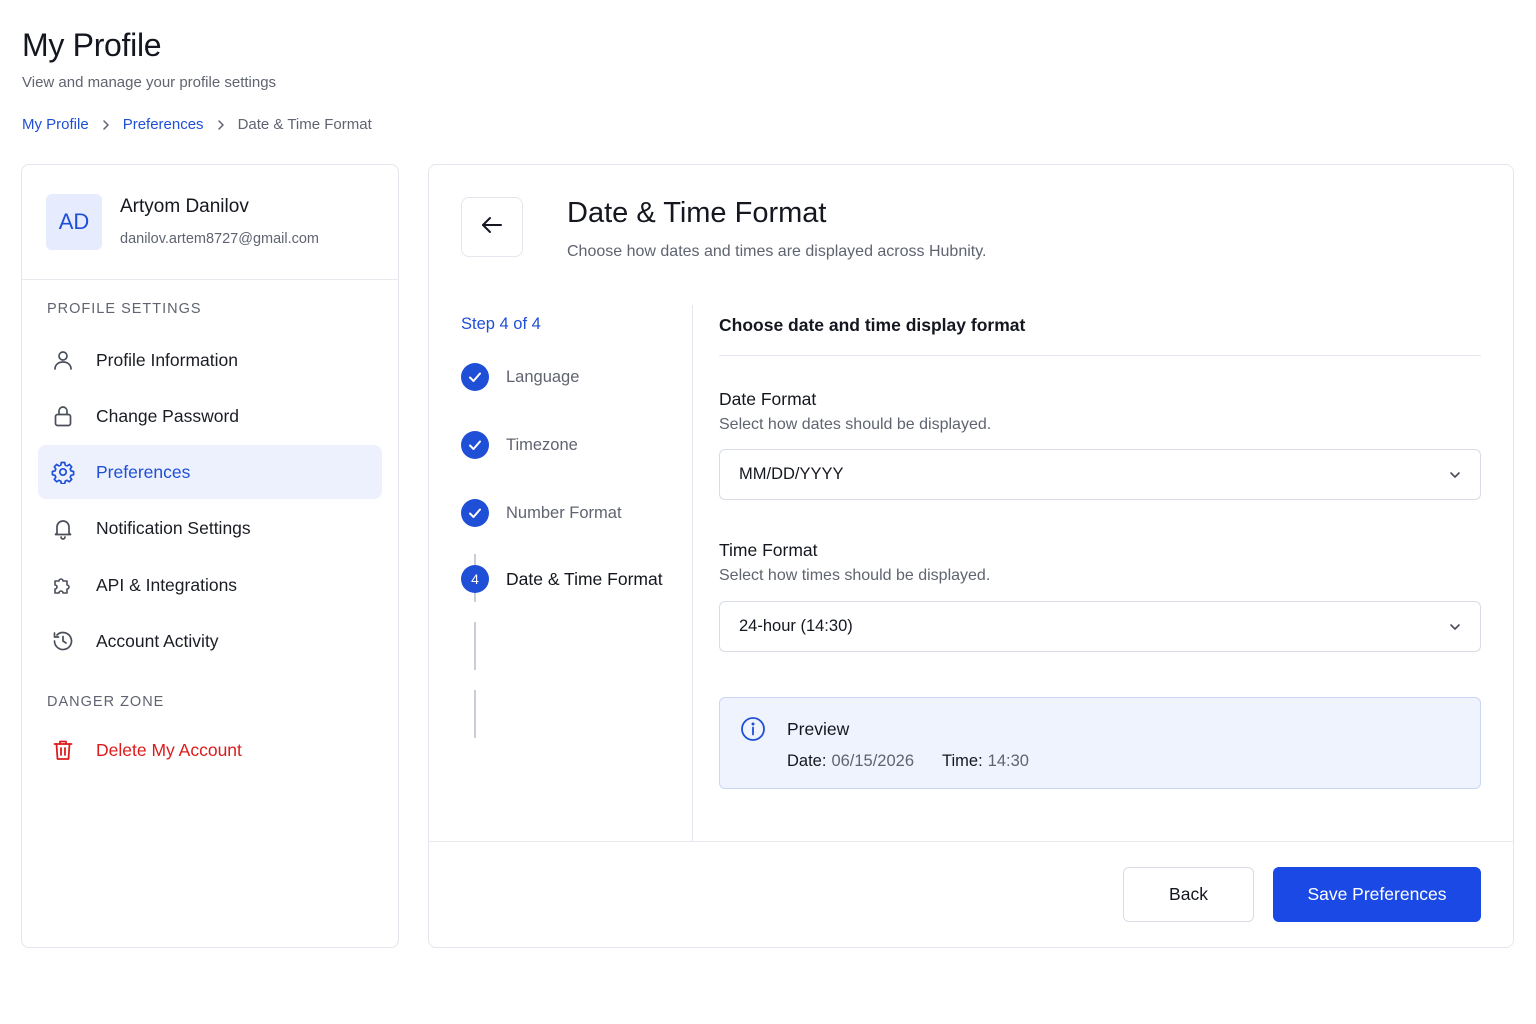 Image resolution: width=1536 pixels, height=1024 pixels. I want to click on sidebar-item-api-integrations: API & Integrations, so click(210, 585).